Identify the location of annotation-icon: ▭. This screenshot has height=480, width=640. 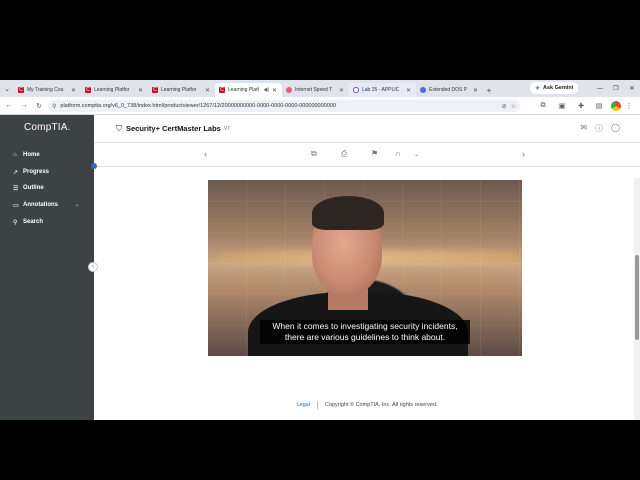
(16, 205).